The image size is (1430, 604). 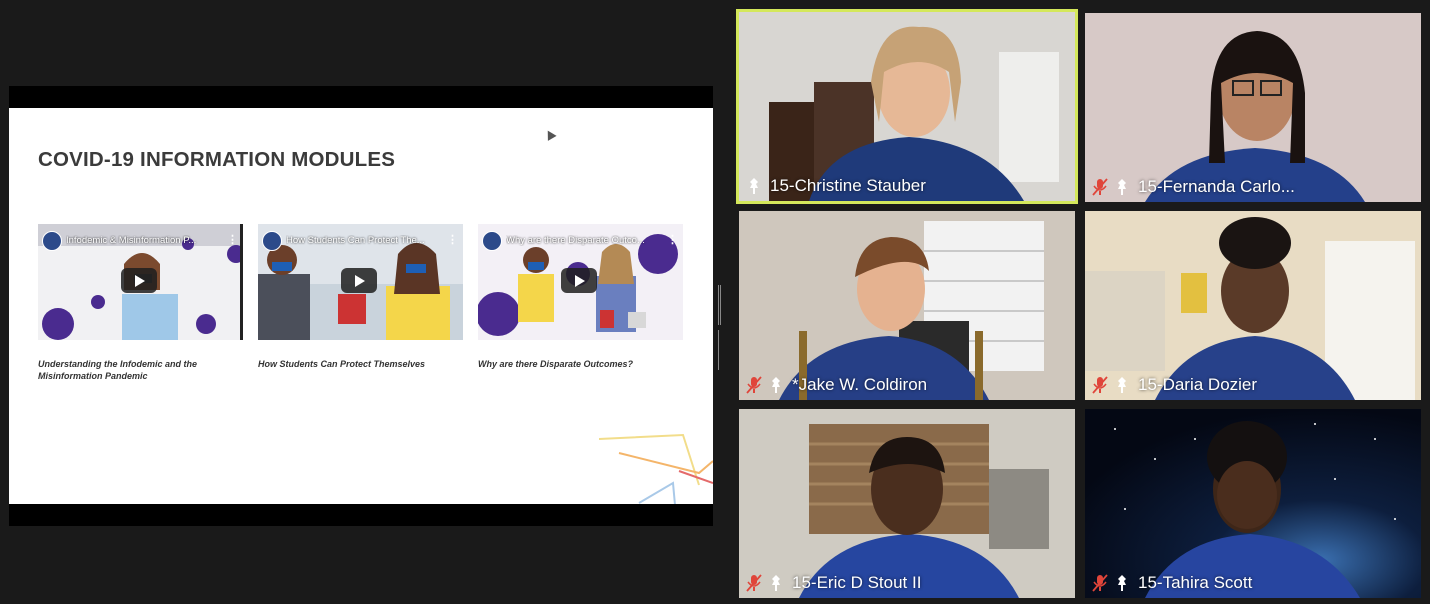 I want to click on participant-name-bar: 15-Daria Dozier, so click(x=1174, y=385).